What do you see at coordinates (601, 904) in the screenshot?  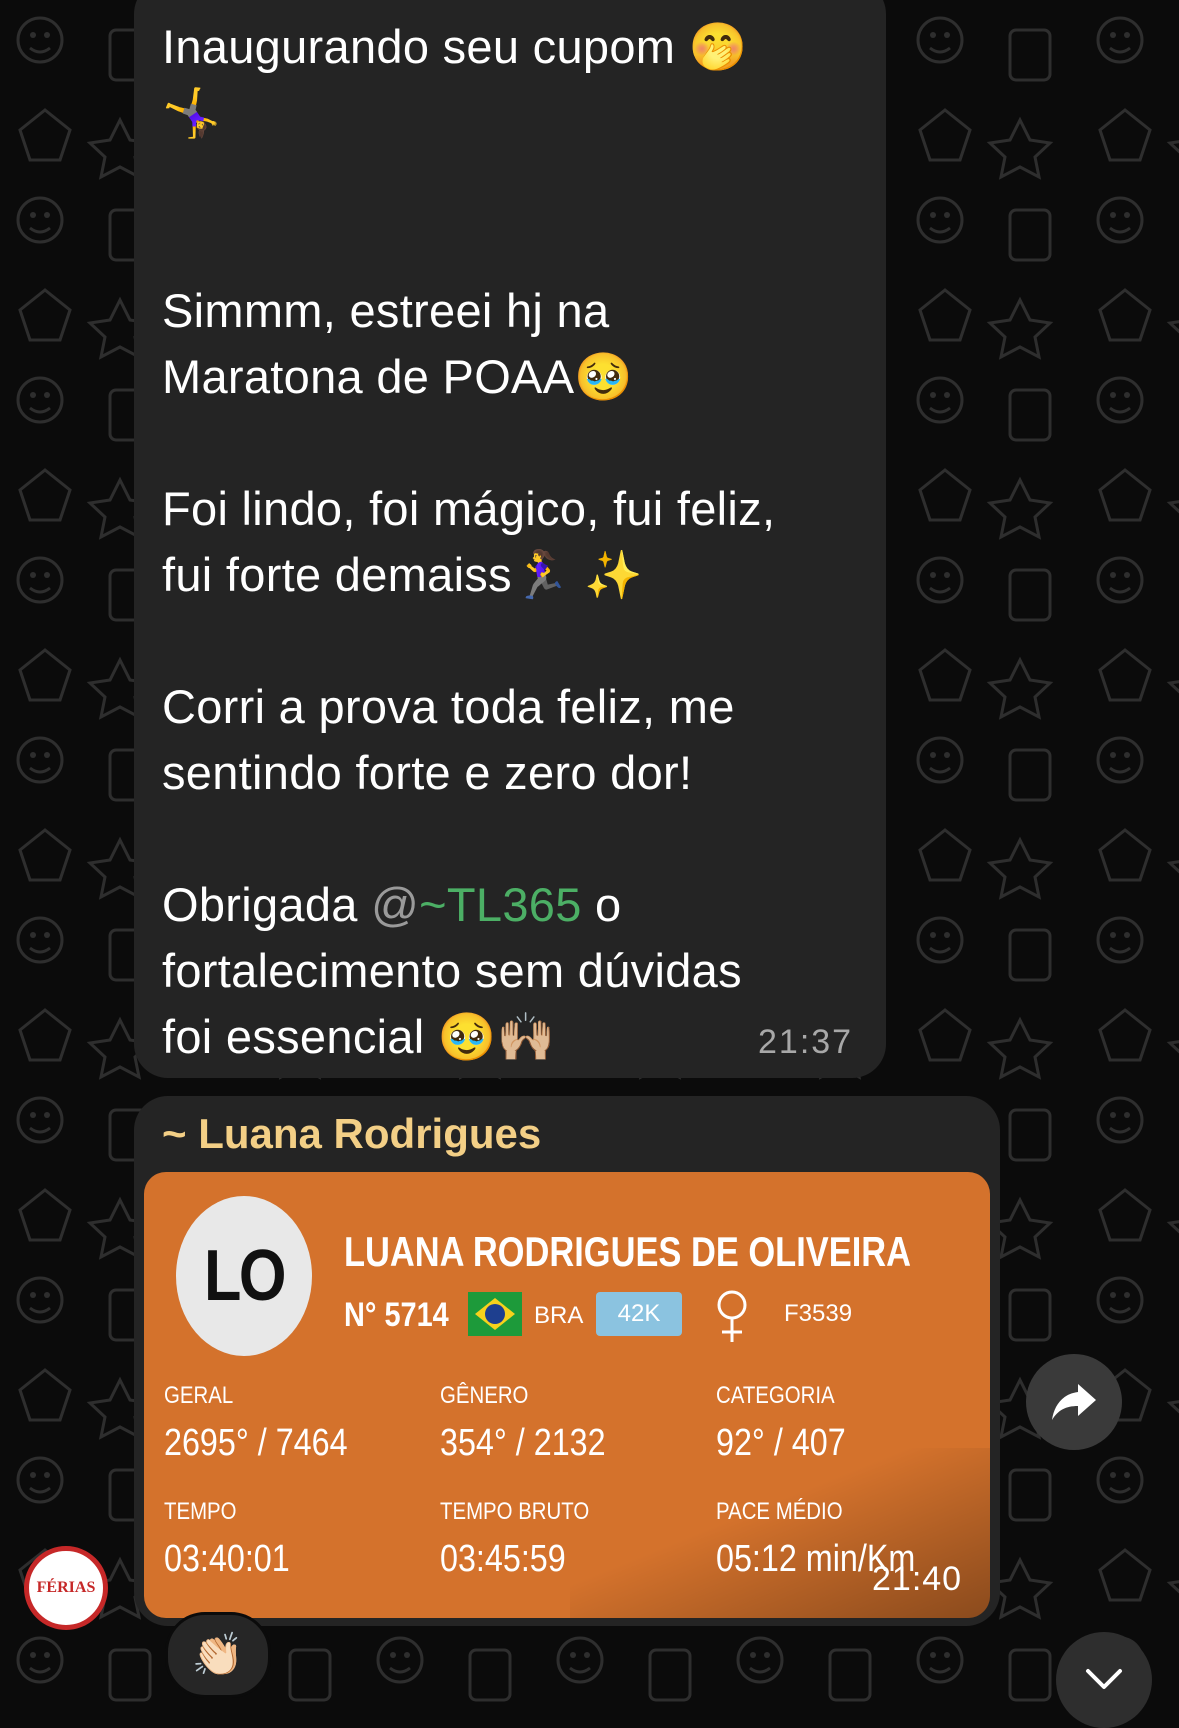 I see `message-line-suffix: o` at bounding box center [601, 904].